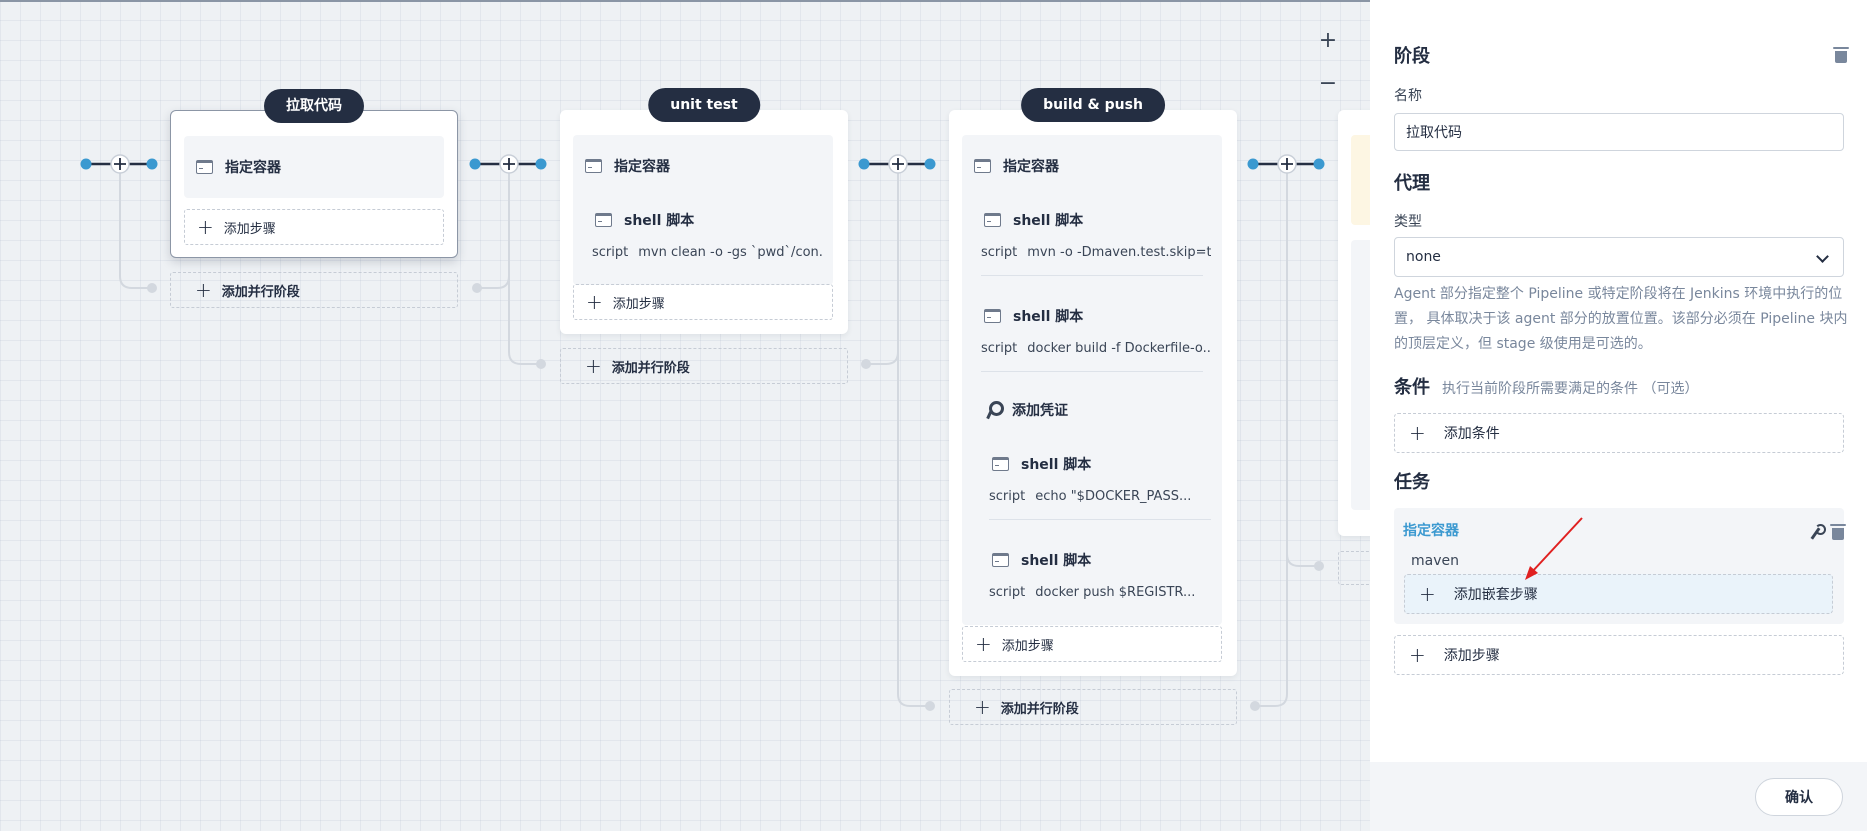  I want to click on annotation-arrow-icon, so click(1554, 548).